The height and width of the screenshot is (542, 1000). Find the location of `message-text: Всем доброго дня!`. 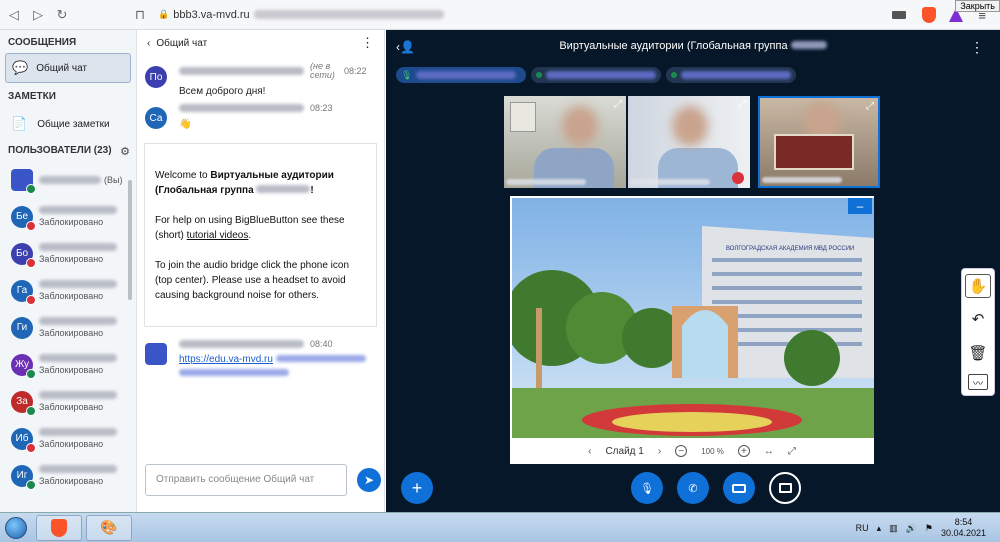

message-text: Всем доброго дня! is located at coordinates (222, 91).